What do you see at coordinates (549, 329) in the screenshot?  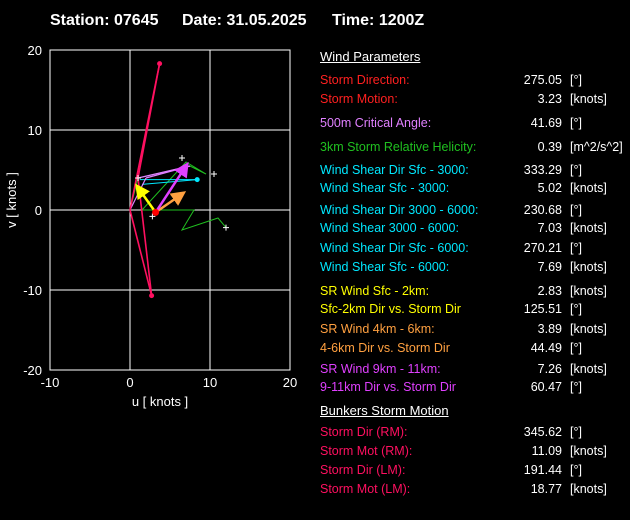 I see `parameter-value: 3.89` at bounding box center [549, 329].